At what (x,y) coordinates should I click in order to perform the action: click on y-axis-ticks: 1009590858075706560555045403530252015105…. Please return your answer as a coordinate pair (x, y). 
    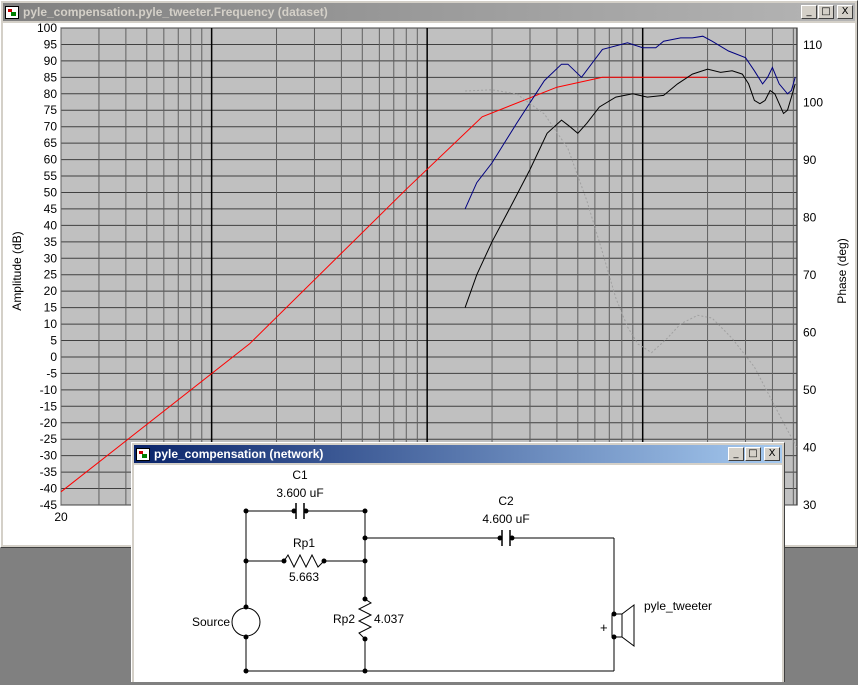
    Looking at the image, I should click on (47, 267).